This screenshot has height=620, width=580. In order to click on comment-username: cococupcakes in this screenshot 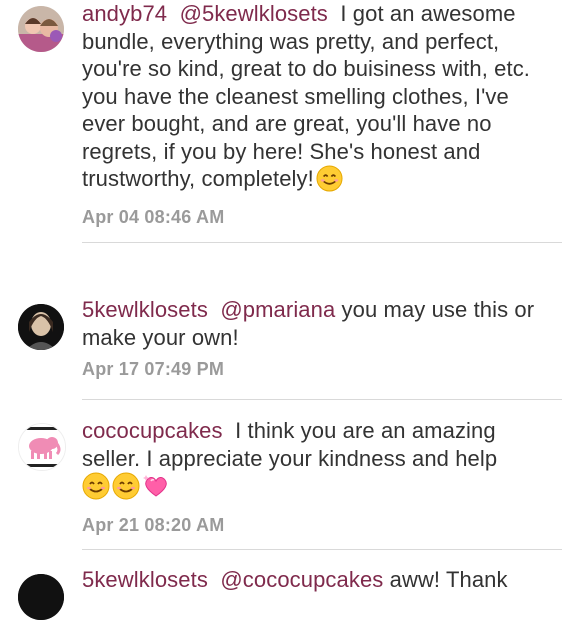, I will do `click(152, 430)`.